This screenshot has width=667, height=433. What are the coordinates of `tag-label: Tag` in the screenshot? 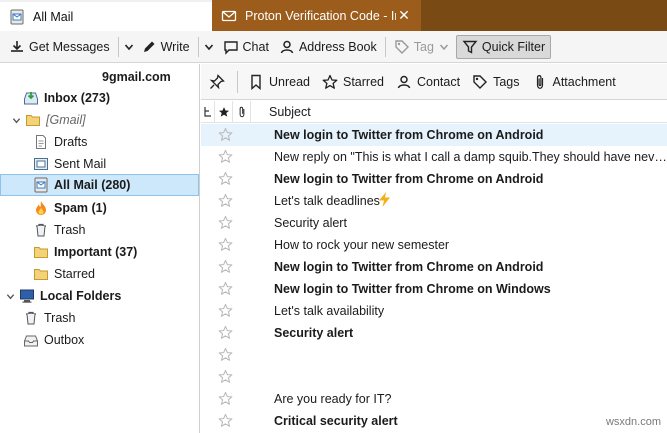 It's located at (423, 46).